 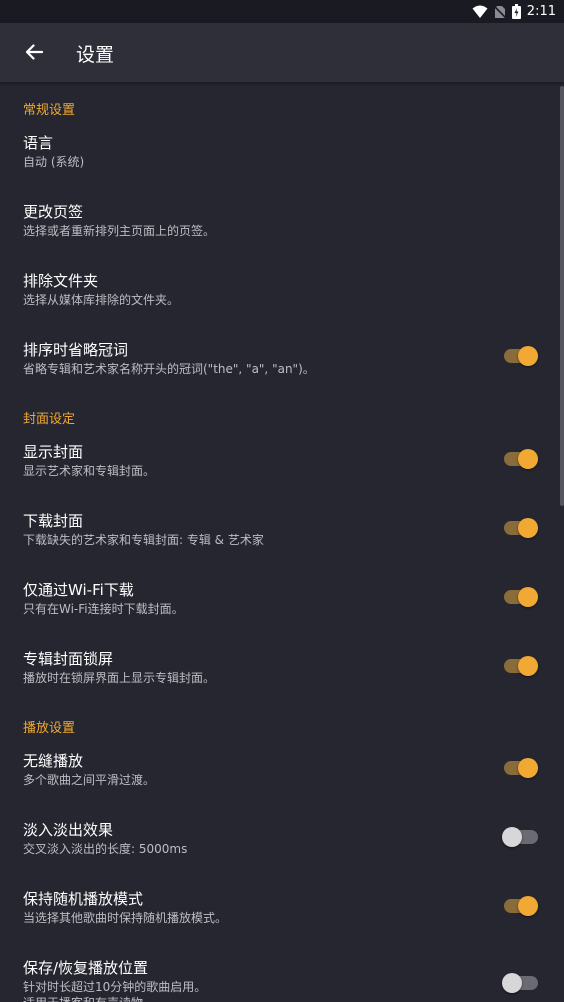 I want to click on pref-show-covers: 显示封面 显示艺术家和专辑封面。, so click(x=282, y=466).